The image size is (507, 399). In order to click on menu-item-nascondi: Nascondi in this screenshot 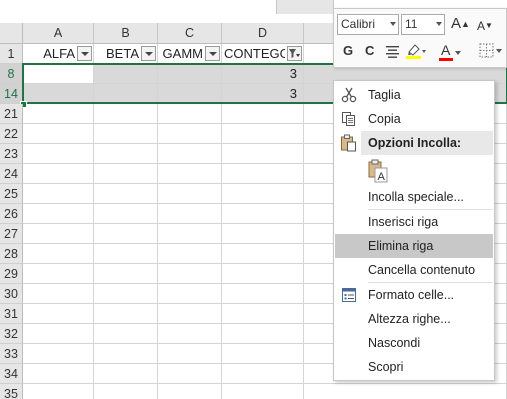, I will do `click(414, 343)`.